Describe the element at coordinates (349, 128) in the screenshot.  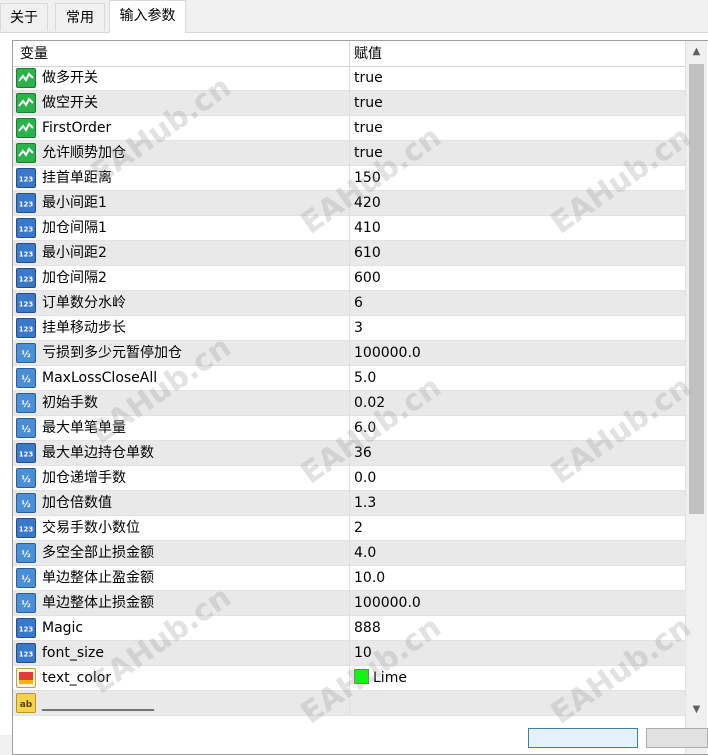
I see `param-row: FirstOrder true` at that location.